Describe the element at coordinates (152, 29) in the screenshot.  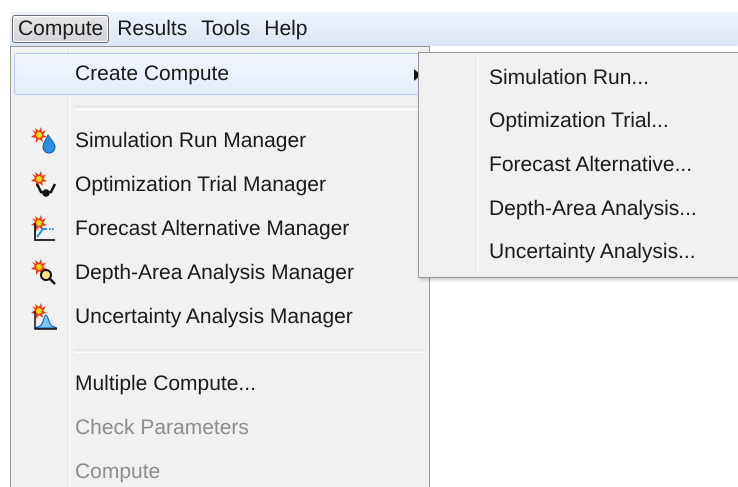
I see `menu-bar-item: Results` at that location.